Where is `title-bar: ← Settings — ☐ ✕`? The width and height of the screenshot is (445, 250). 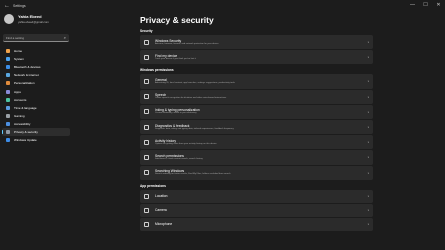 title-bar: ← Settings — ☐ ✕ is located at coordinates (222, 6).